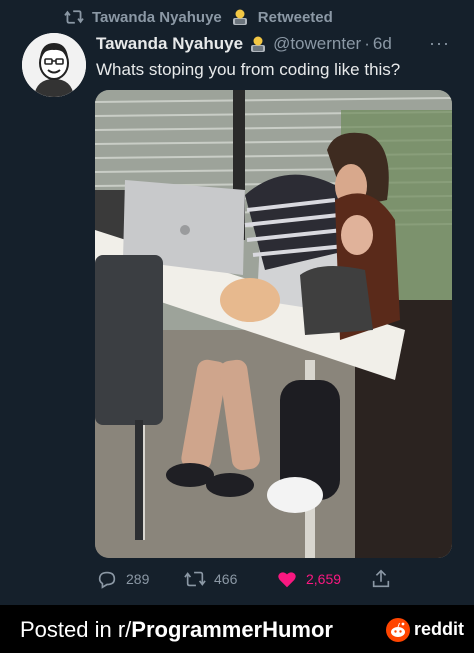 The image size is (474, 653). Describe the element at coordinates (295, 17) in the screenshot. I see `retweeted-label: Retweeted` at that location.